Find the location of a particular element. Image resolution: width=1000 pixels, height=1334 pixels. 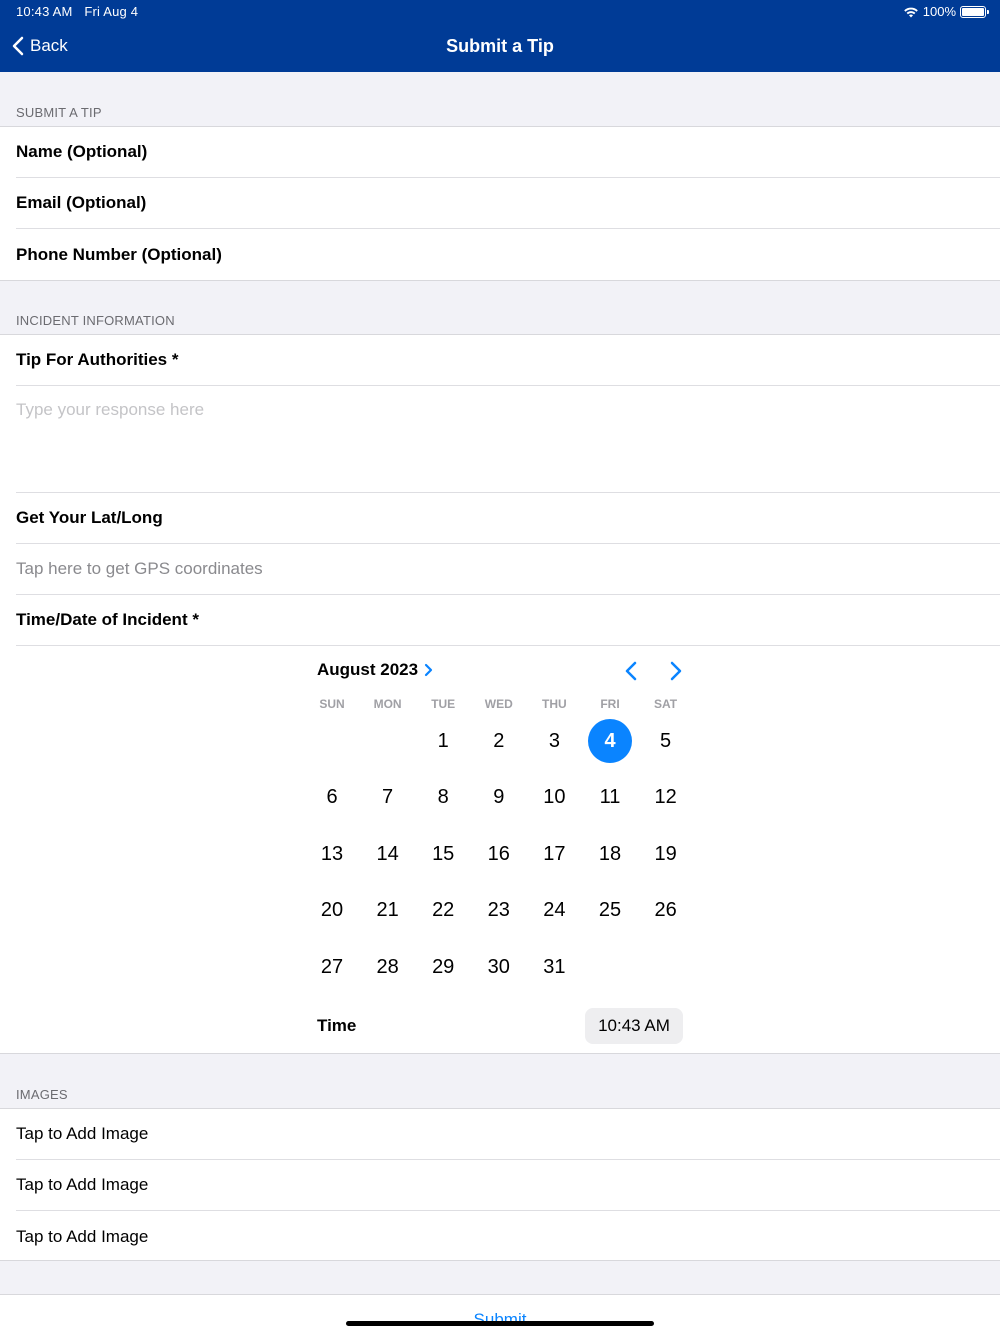

battery-percent: 100% is located at coordinates (939, 11).